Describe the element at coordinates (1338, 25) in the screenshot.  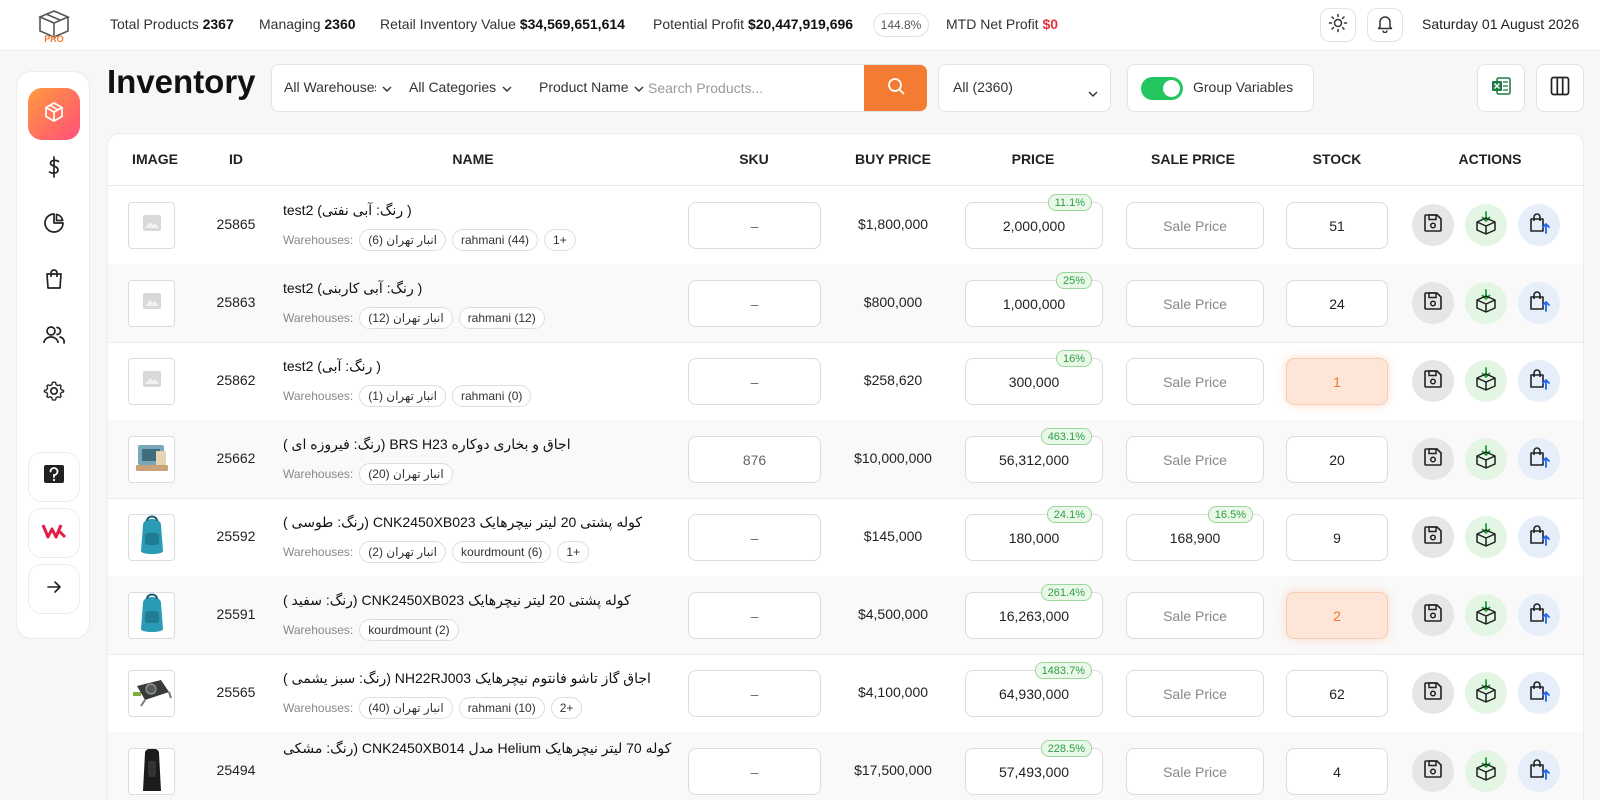
I see `theme-toggle-button` at that location.